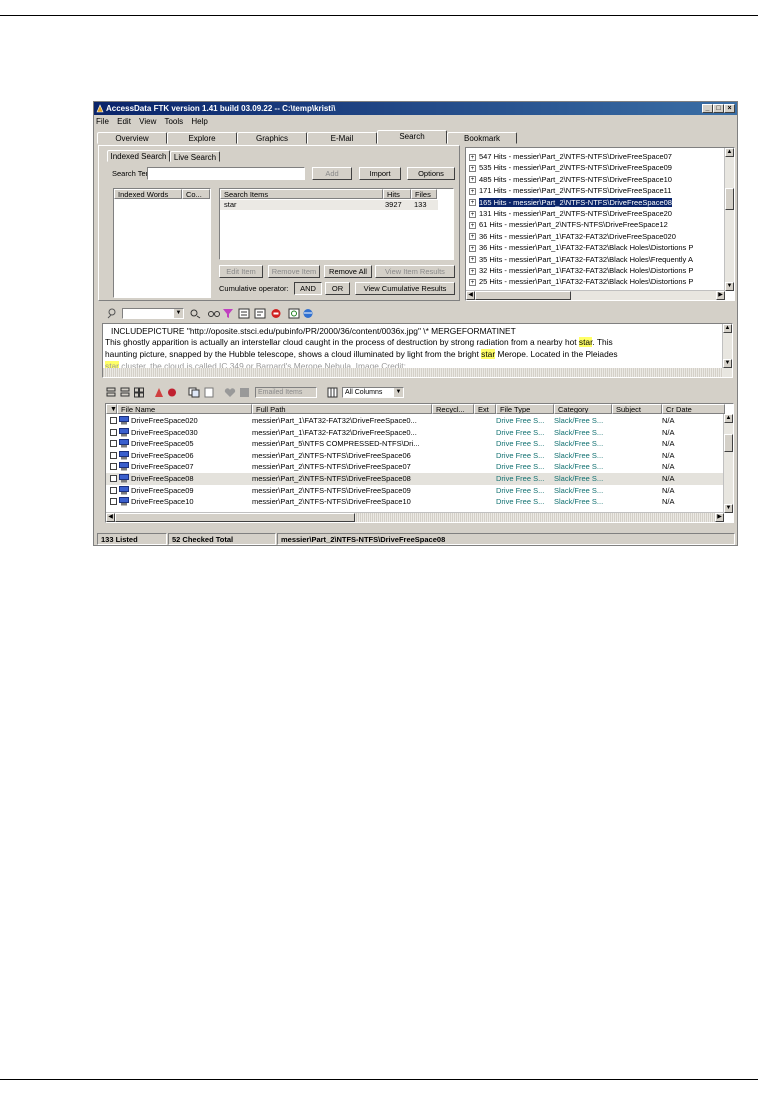 This screenshot has width=758, height=1117. Describe the element at coordinates (195, 156) in the screenshot. I see `subtab-live-search: Live Search` at that location.